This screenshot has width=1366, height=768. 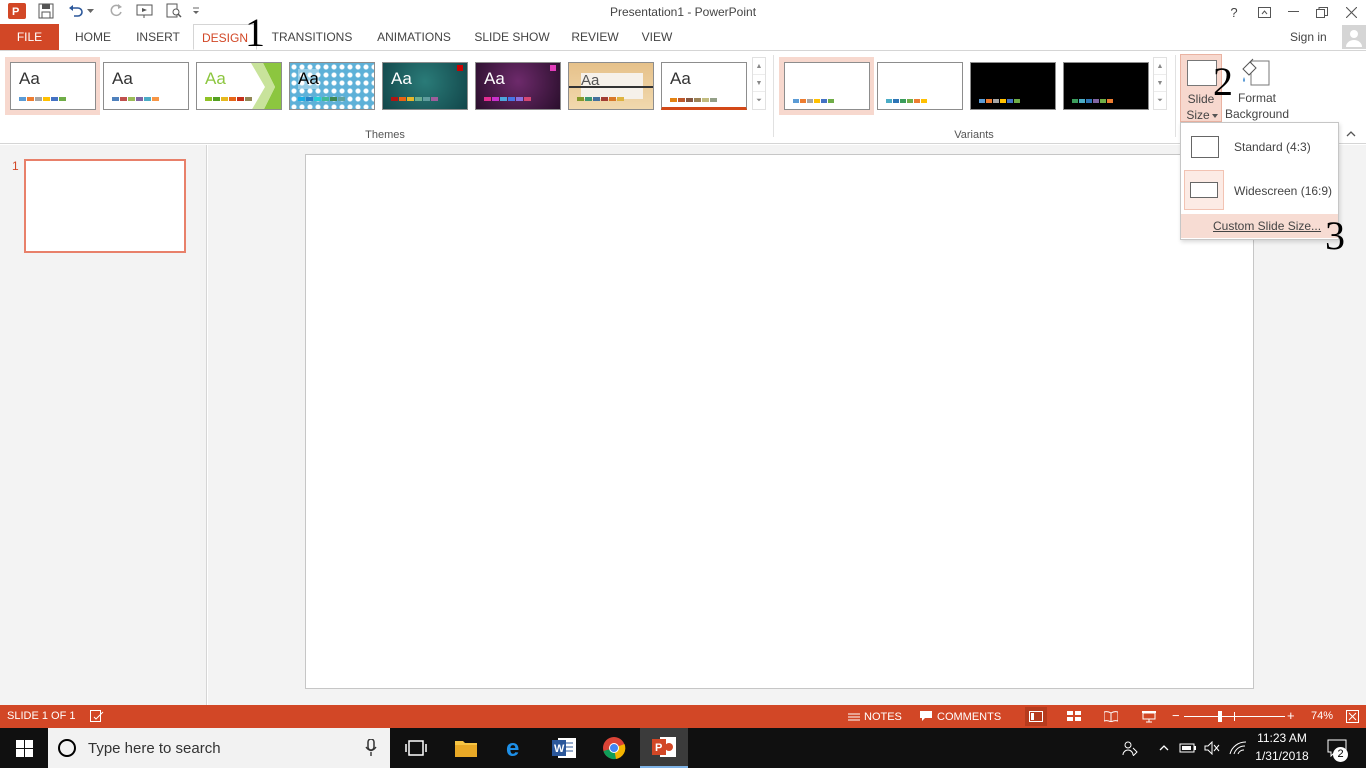 I want to click on tab-slide-show: SLIDE SHOW, so click(x=512, y=37).